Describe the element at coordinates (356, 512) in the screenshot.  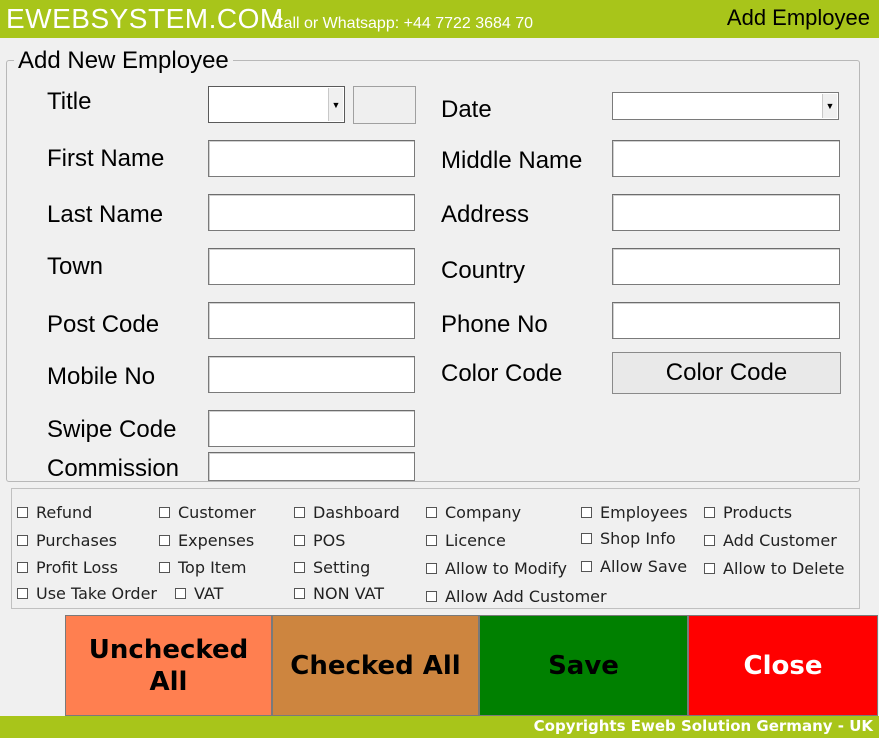
I see `permission-label: Dashboard` at that location.